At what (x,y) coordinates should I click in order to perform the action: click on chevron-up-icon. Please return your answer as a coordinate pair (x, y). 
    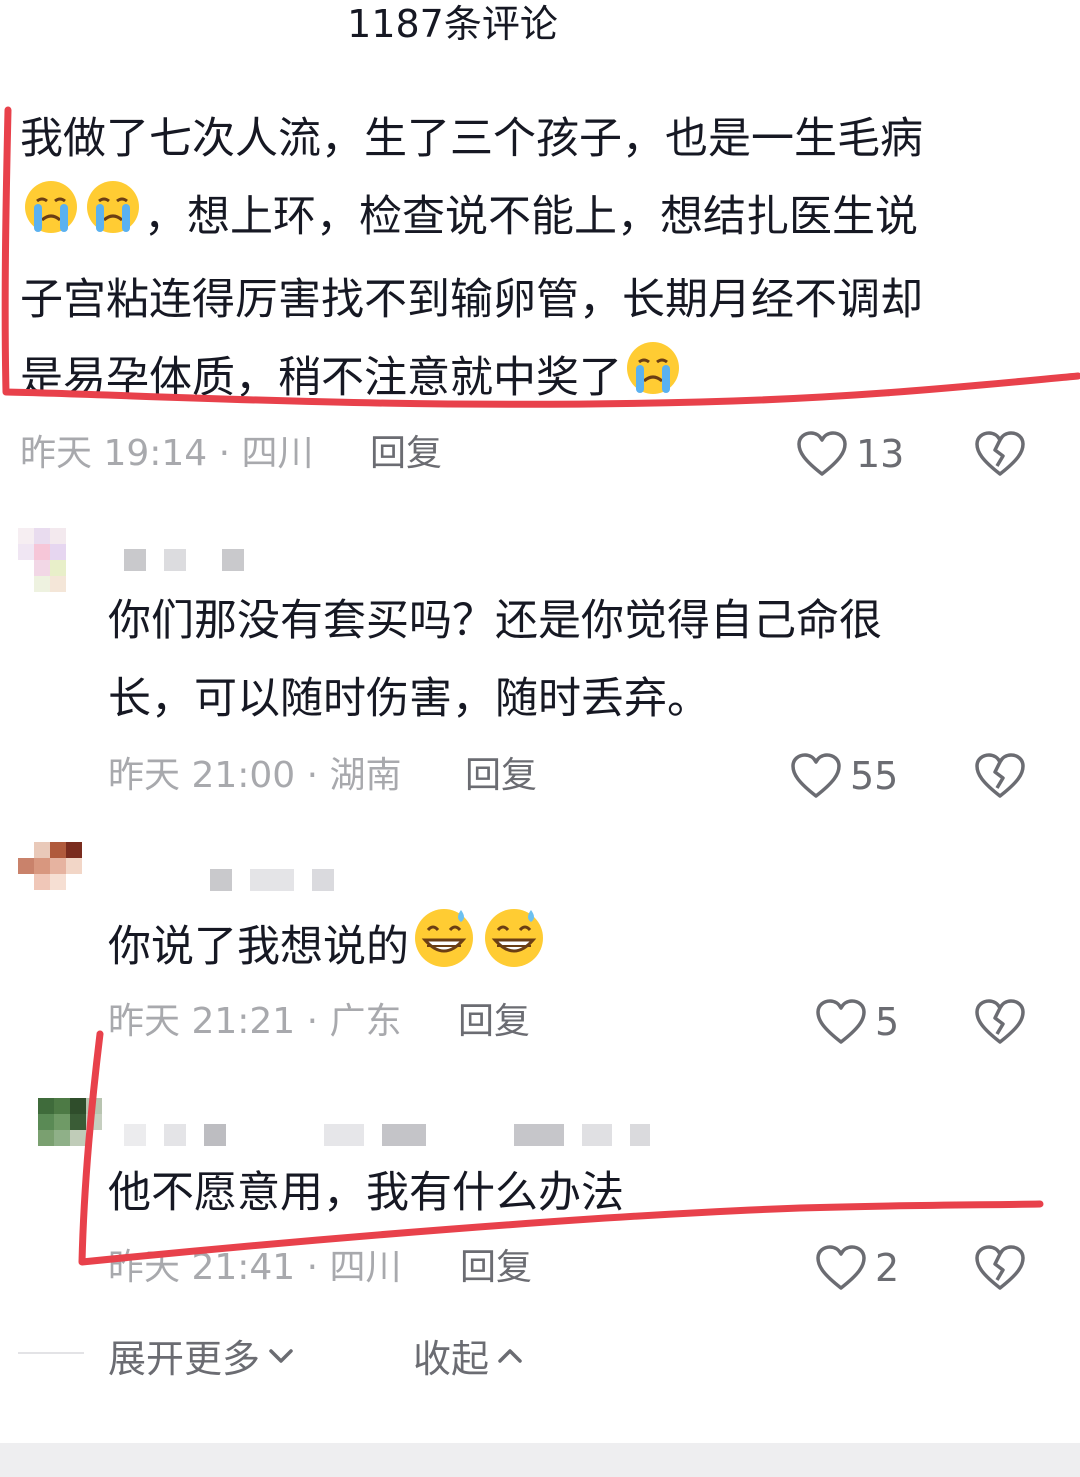
    Looking at the image, I should click on (510, 1355).